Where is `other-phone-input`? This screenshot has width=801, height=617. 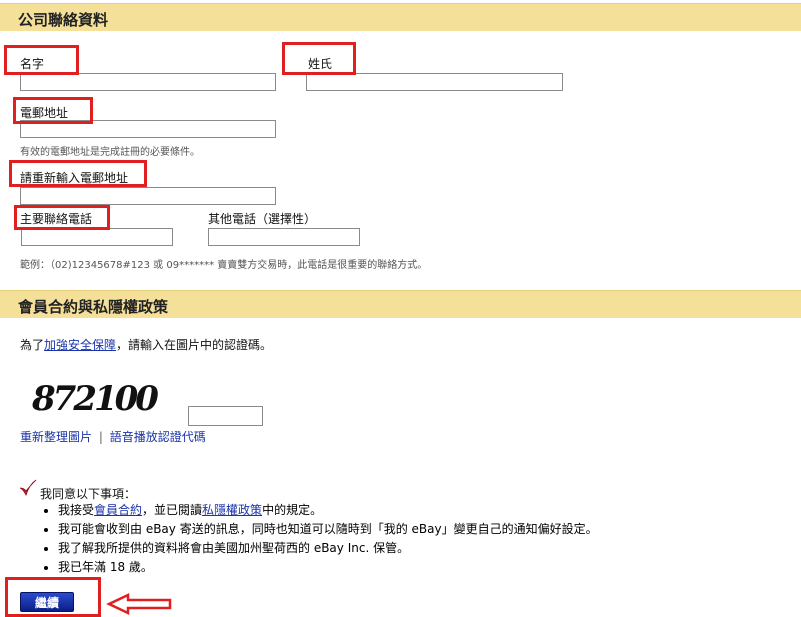
other-phone-input is located at coordinates (284, 237).